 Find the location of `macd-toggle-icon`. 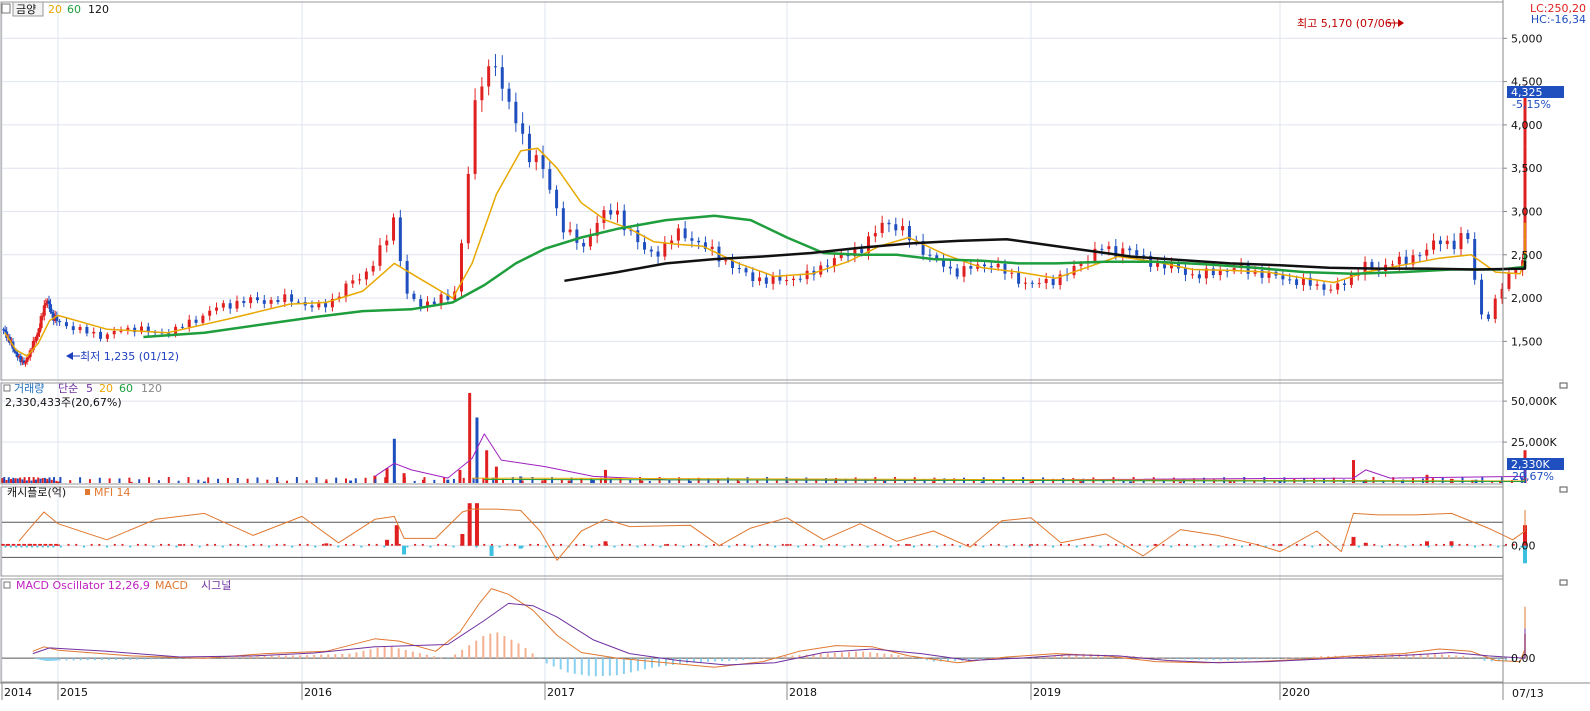

macd-toggle-icon is located at coordinates (7, 585).